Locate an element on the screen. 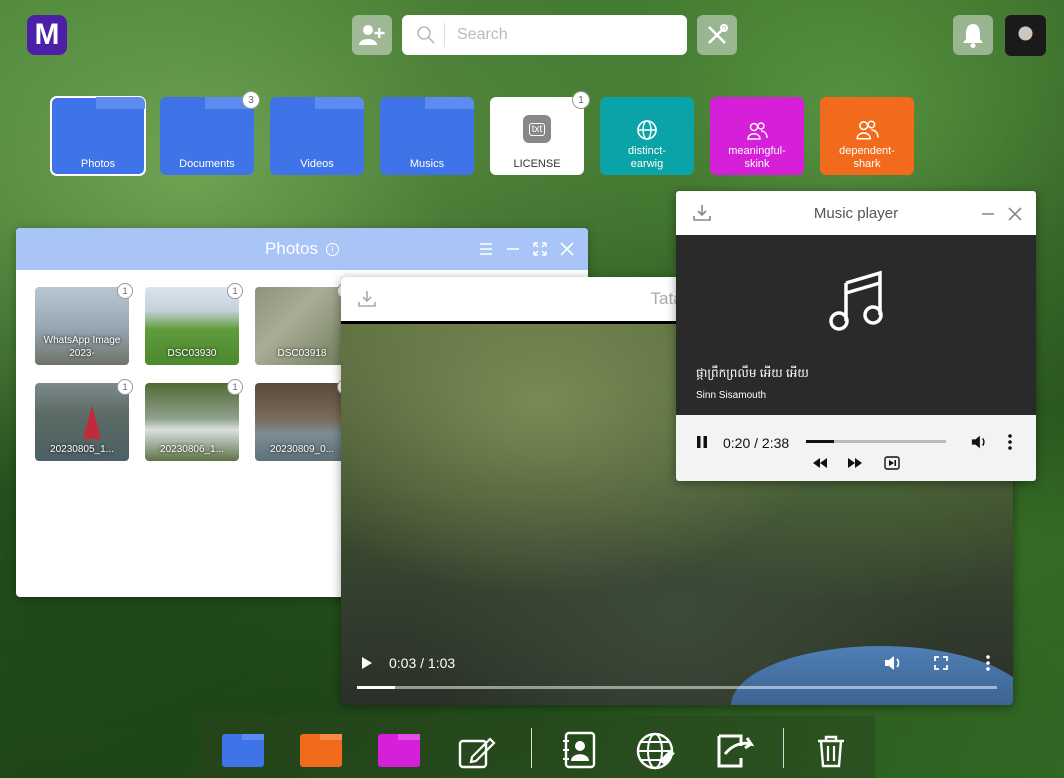  menu-icon is located at coordinates (486, 249).